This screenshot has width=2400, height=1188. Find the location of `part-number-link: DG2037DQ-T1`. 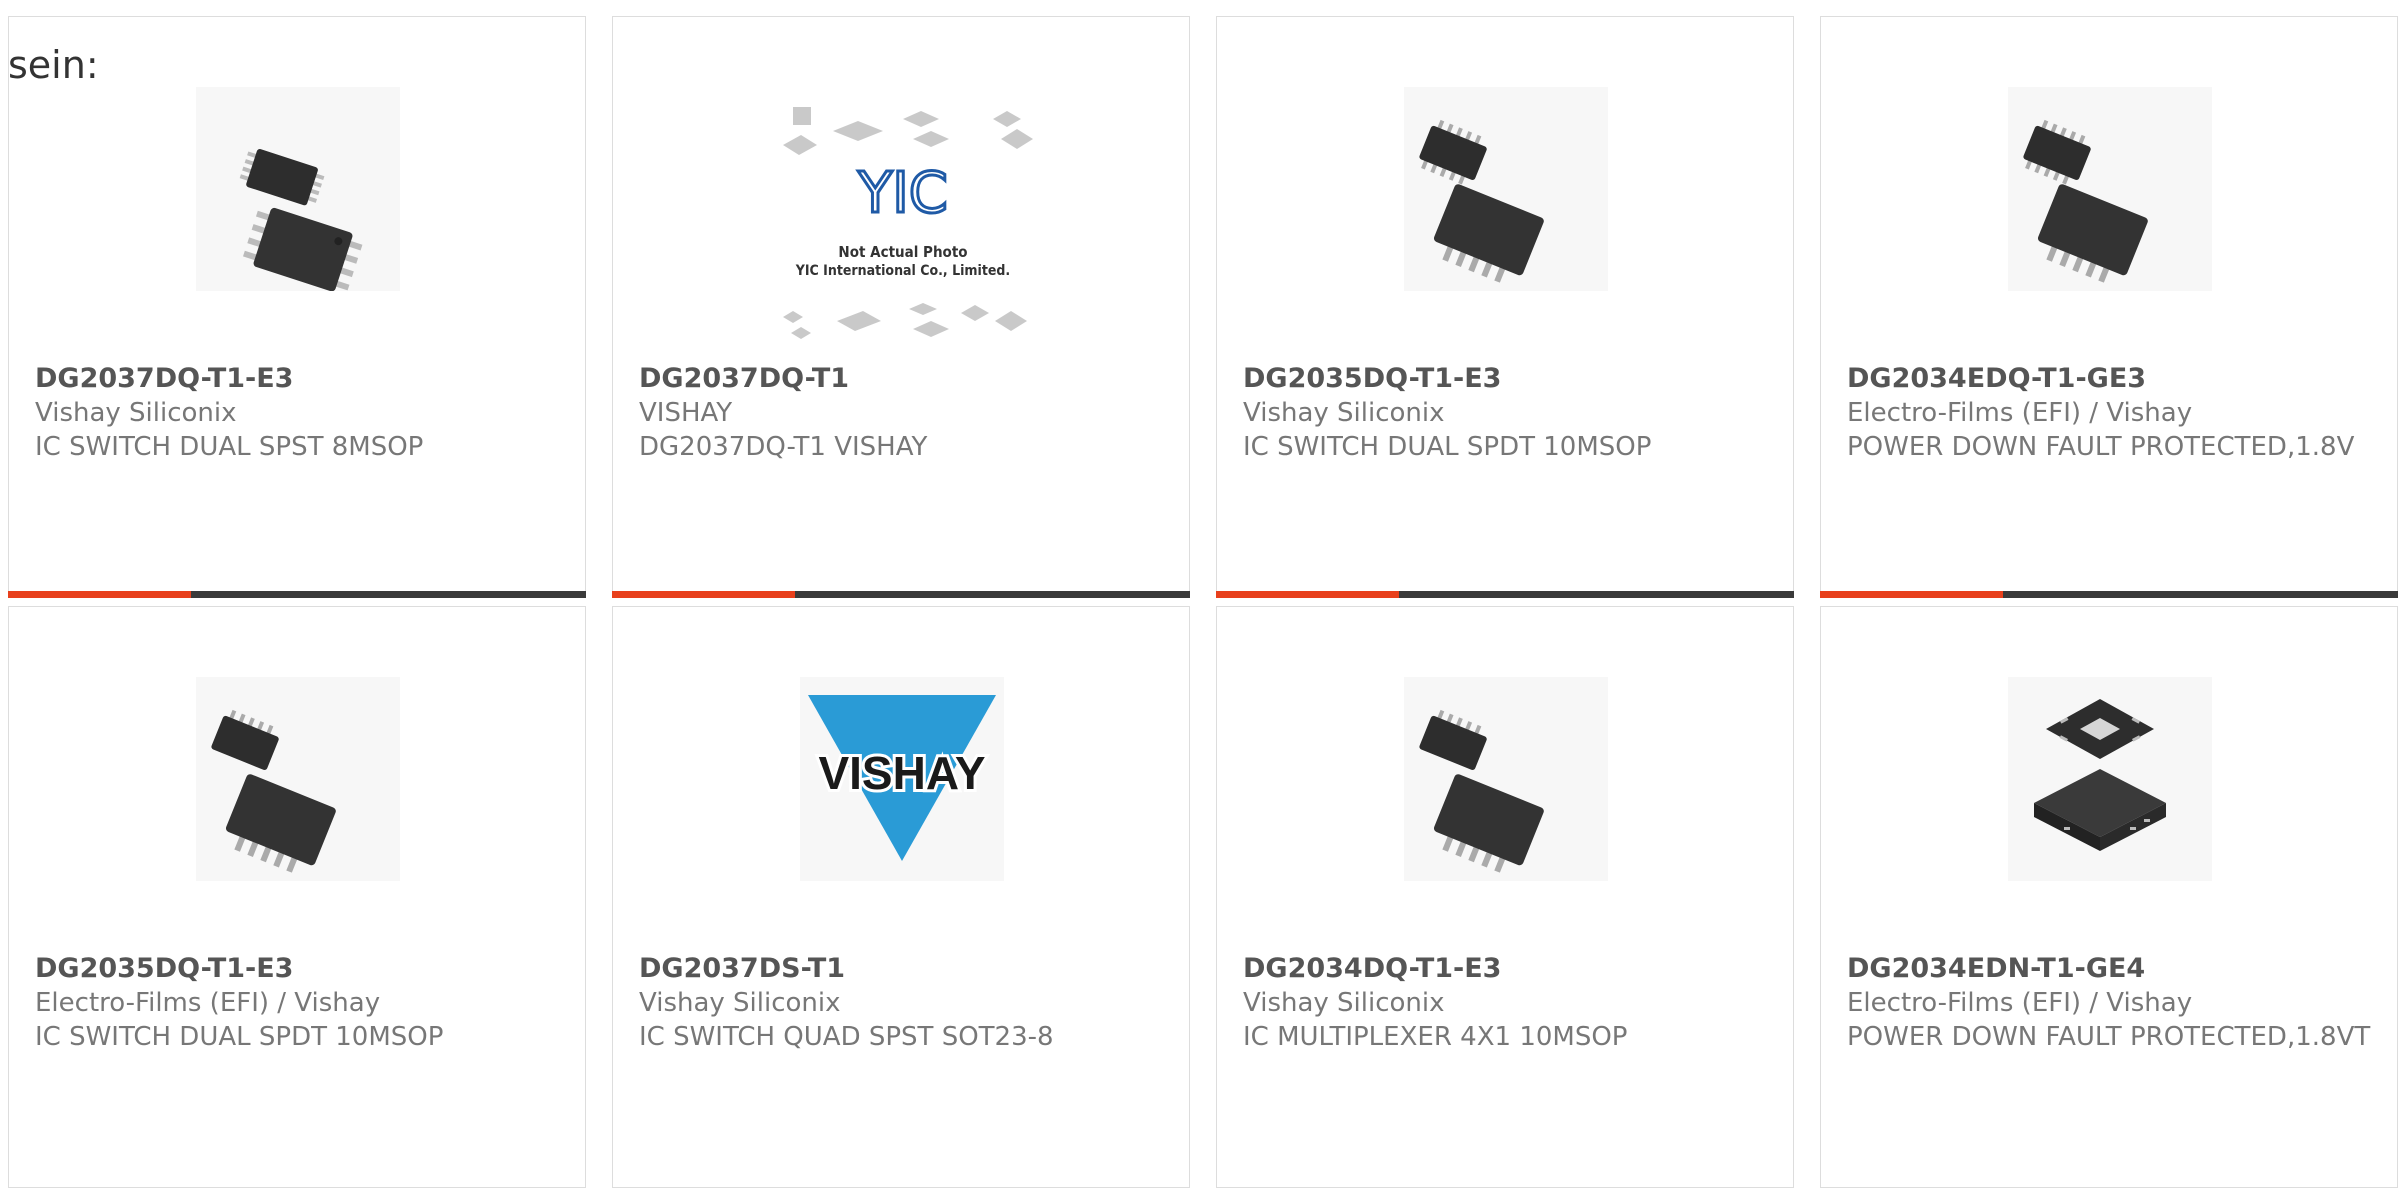

part-number-link: DG2037DQ-T1 is located at coordinates (904, 379).